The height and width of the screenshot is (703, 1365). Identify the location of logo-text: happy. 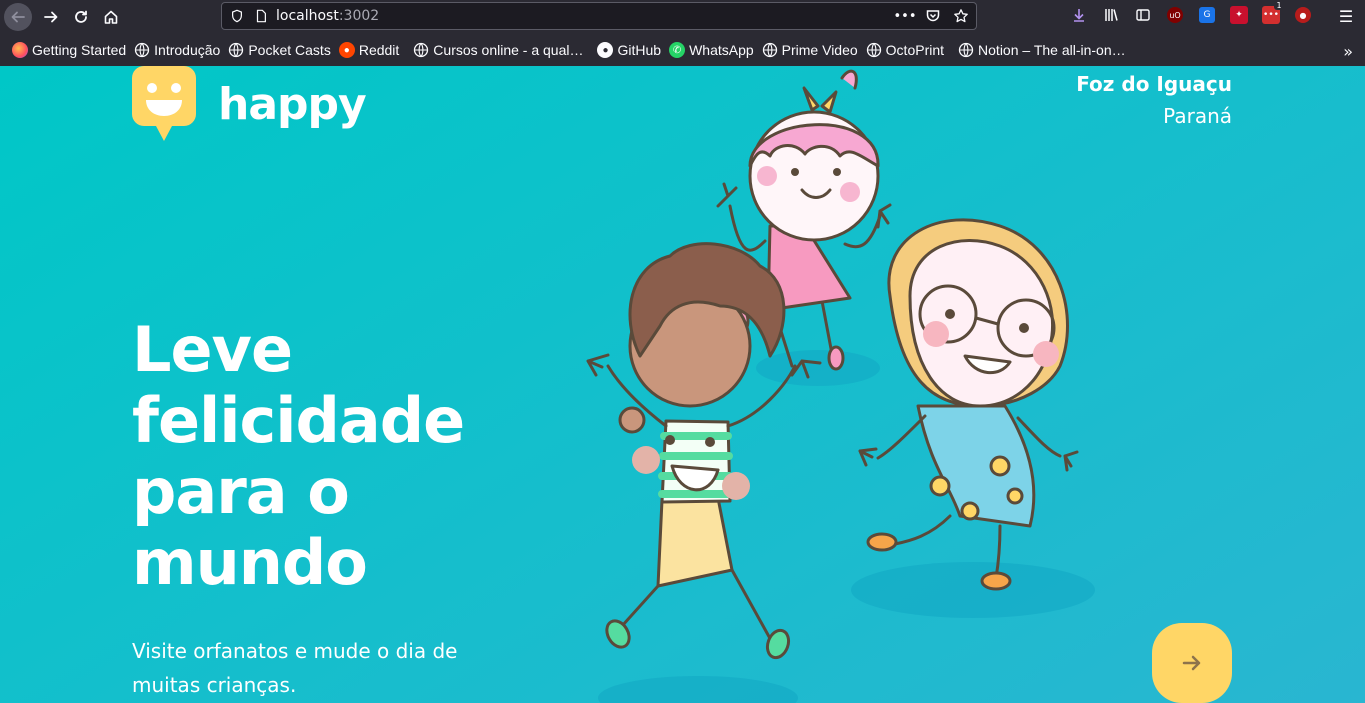
(292, 104).